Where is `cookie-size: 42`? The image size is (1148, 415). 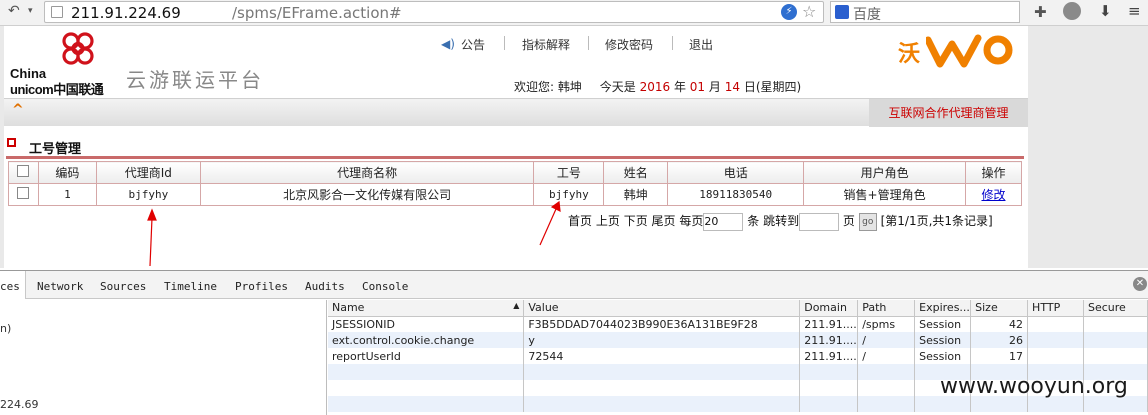
cookie-size: 42 is located at coordinates (999, 324).